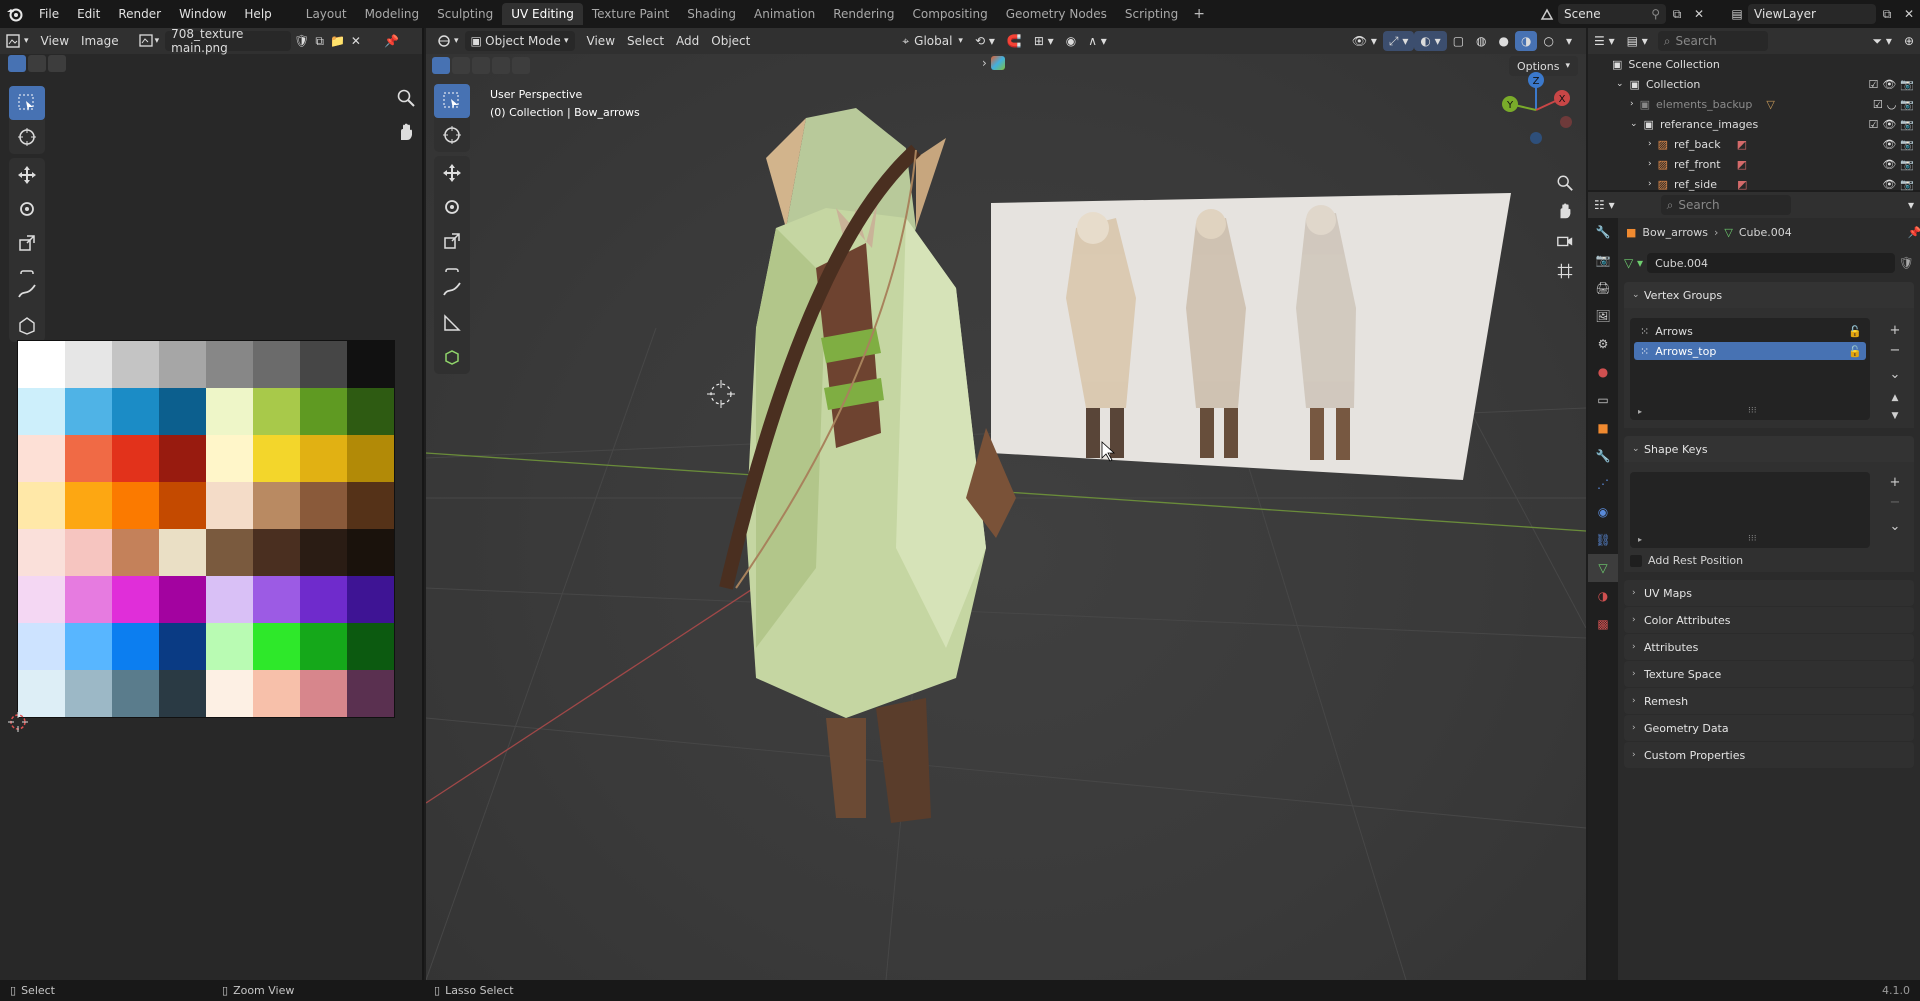  Describe the element at coordinates (1754, 124) in the screenshot. I see `outliner-row-referance-images: ⌄ ▣ referance_images ☑ 👁 📷` at that location.